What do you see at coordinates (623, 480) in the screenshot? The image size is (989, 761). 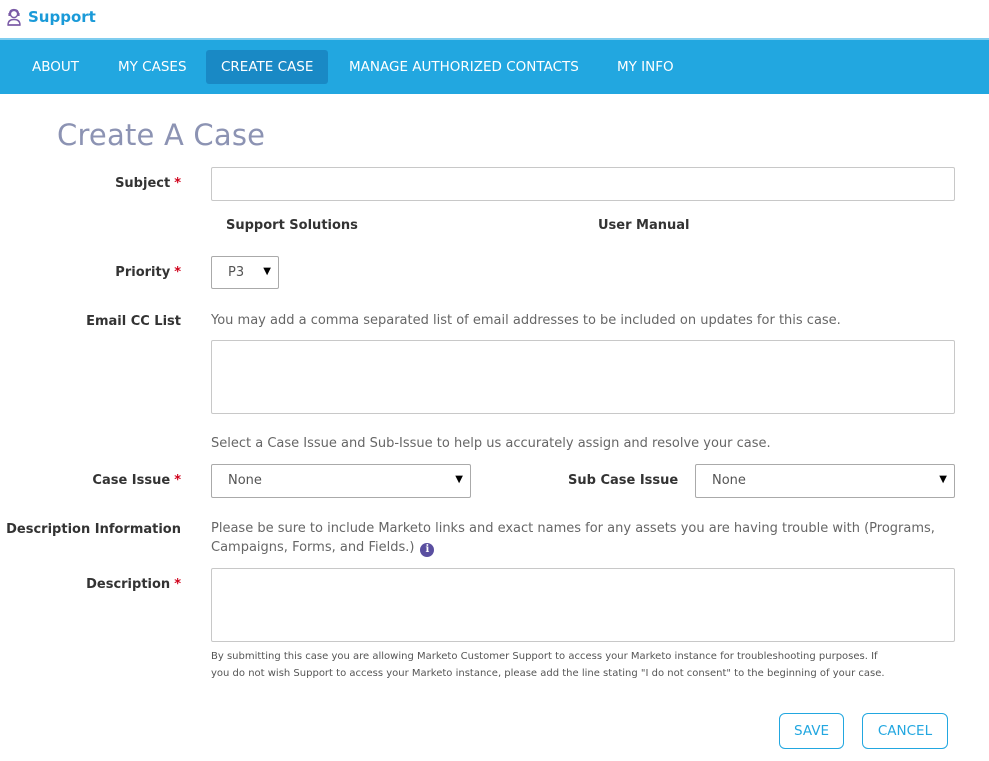 I see `sub-case-issue-label: Sub Case Issue` at bounding box center [623, 480].